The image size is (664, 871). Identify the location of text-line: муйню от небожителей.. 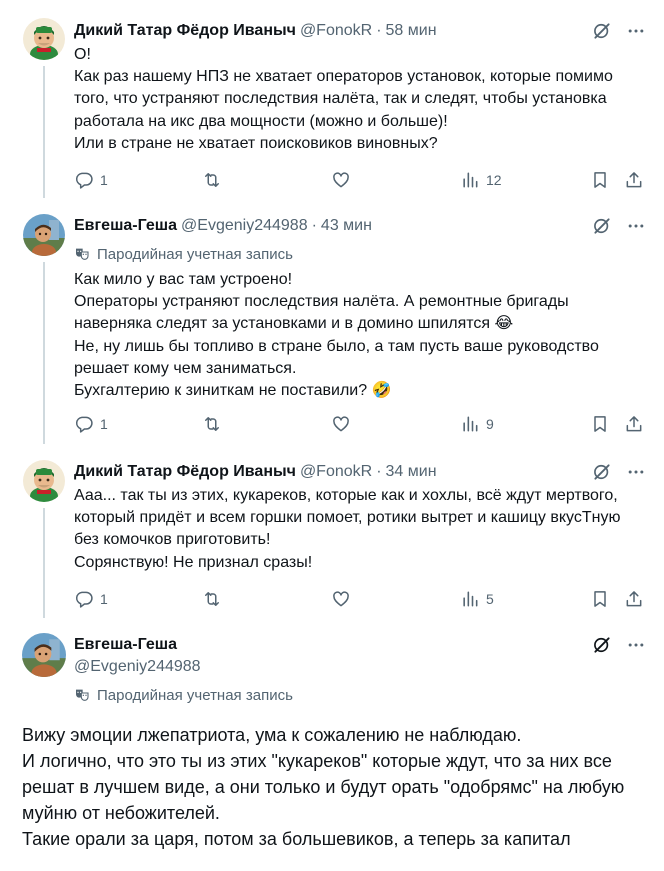
(121, 813).